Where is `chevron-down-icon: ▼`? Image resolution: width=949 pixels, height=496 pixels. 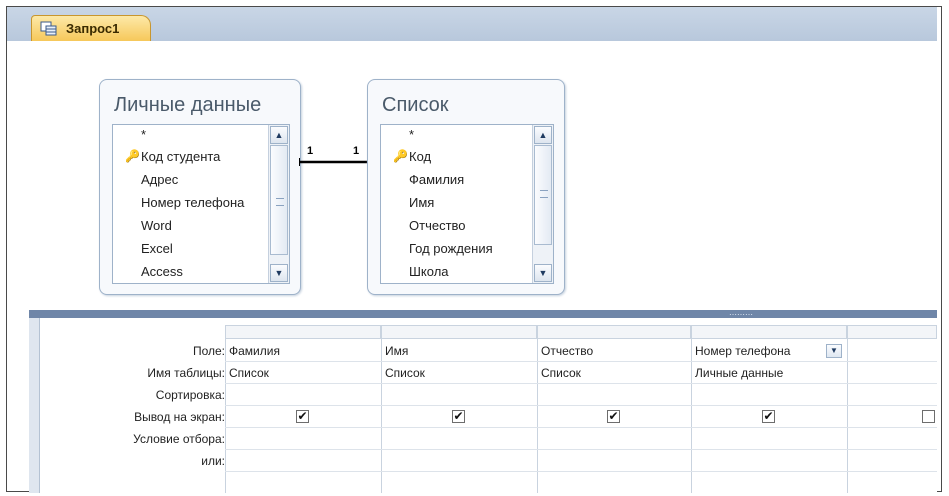
chevron-down-icon: ▼ is located at coordinates (834, 351).